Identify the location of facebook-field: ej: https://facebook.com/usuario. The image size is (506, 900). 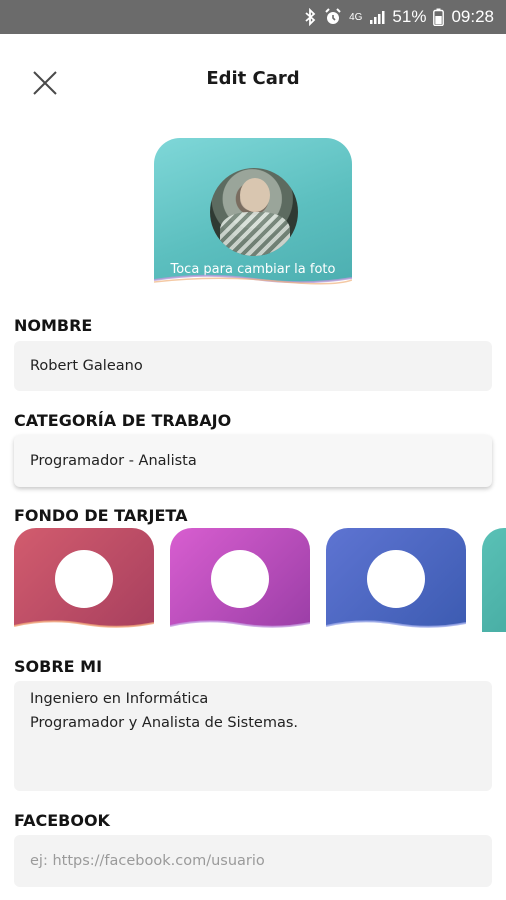
(253, 861).